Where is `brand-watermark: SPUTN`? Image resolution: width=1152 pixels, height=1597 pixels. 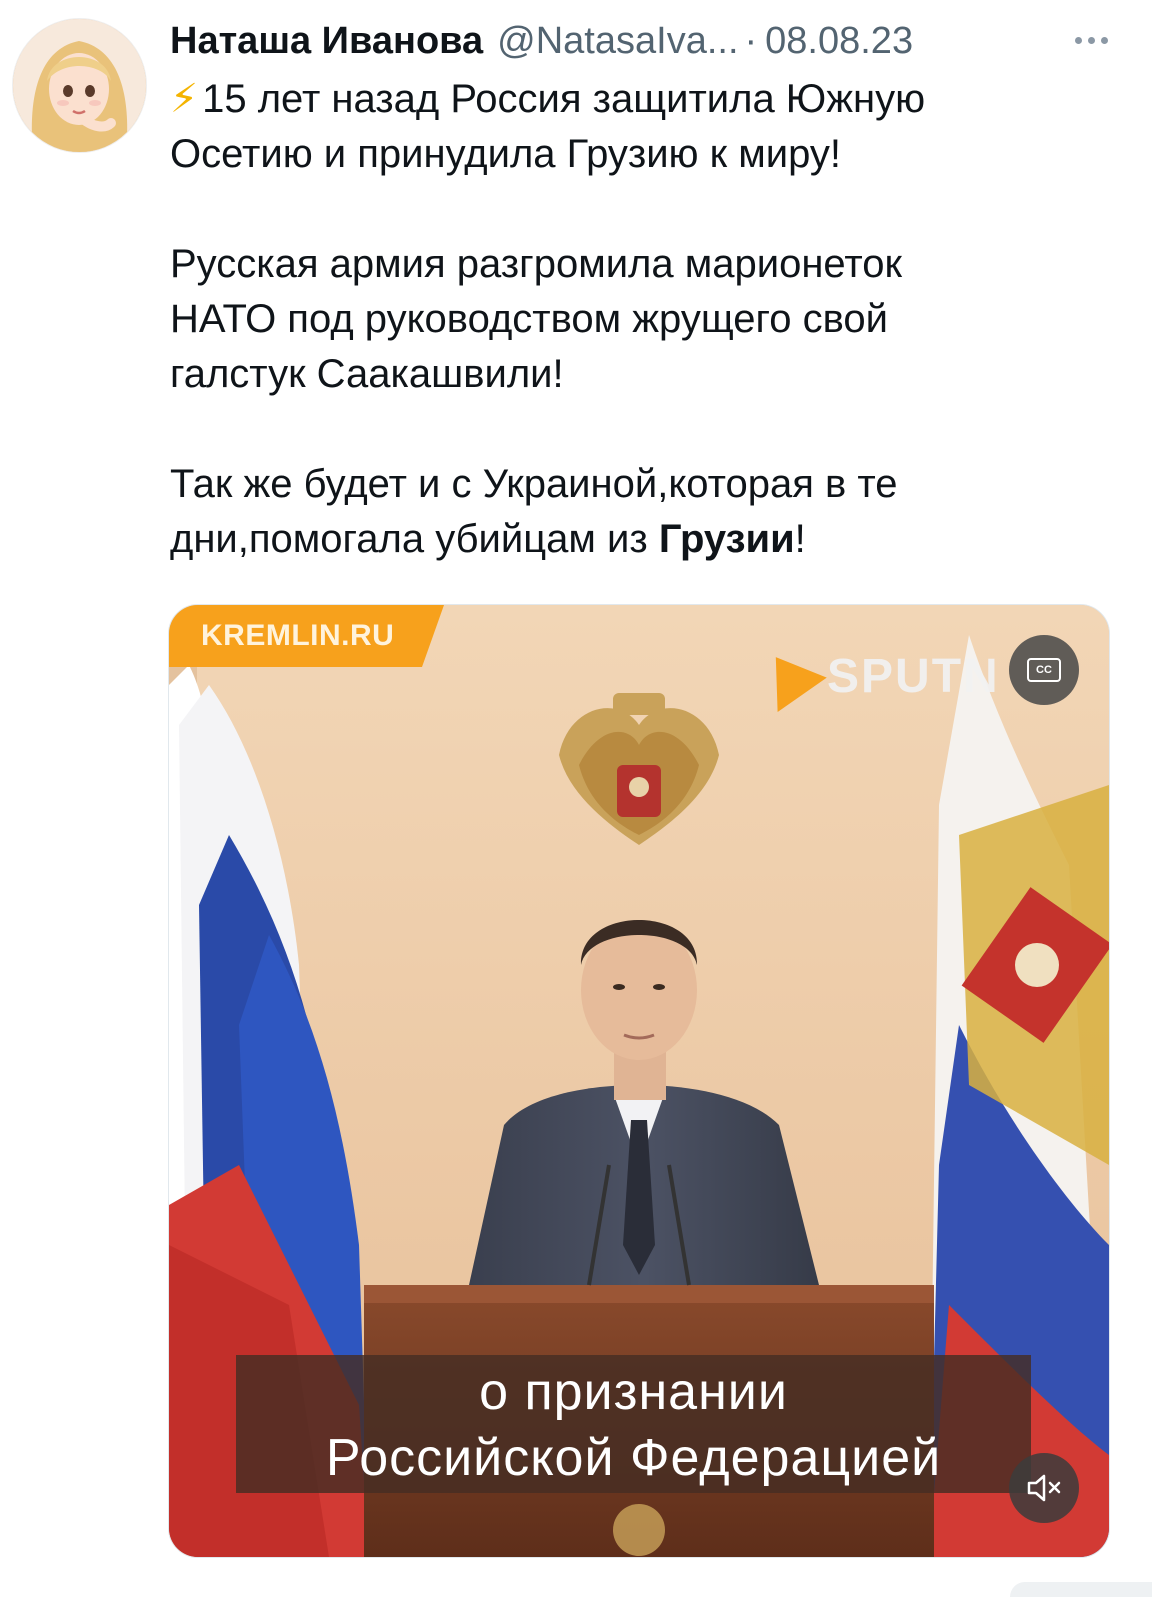 brand-watermark: SPUTN is located at coordinates (875, 676).